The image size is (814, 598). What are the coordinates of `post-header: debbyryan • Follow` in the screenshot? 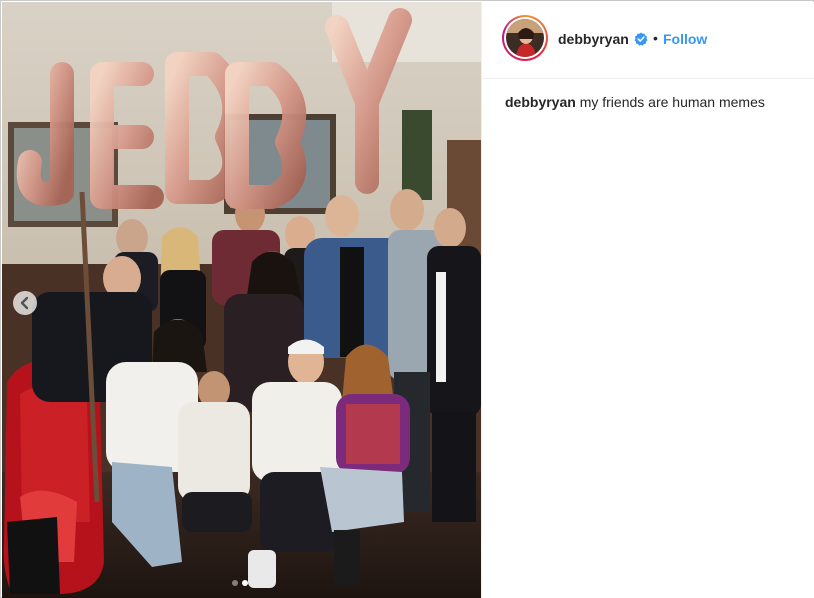 It's located at (648, 40).